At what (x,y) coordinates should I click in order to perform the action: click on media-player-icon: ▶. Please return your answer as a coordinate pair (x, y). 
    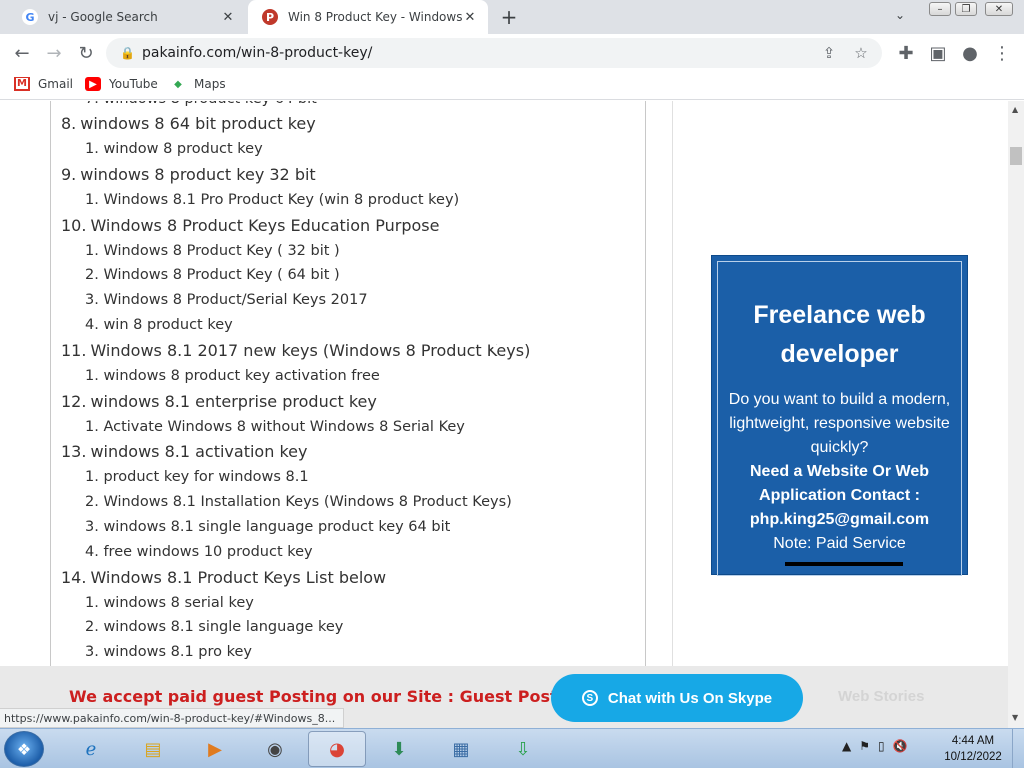
    Looking at the image, I should click on (215, 749).